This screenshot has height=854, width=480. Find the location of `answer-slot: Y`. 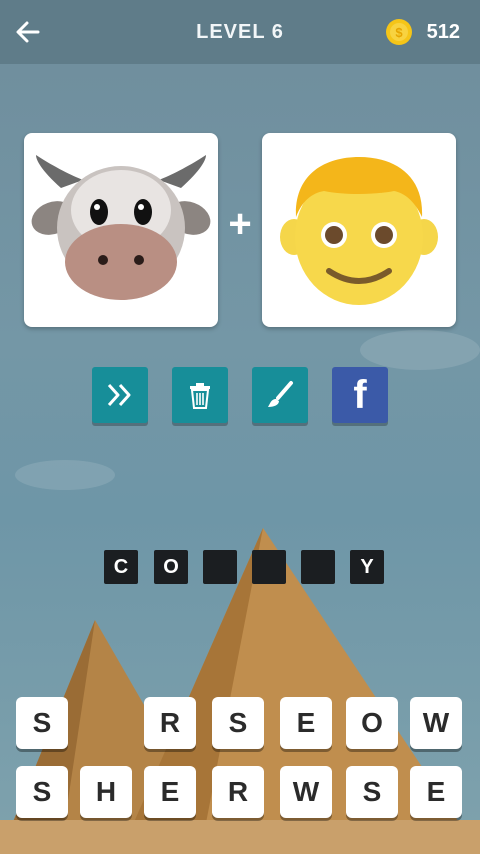

answer-slot: Y is located at coordinates (367, 567).